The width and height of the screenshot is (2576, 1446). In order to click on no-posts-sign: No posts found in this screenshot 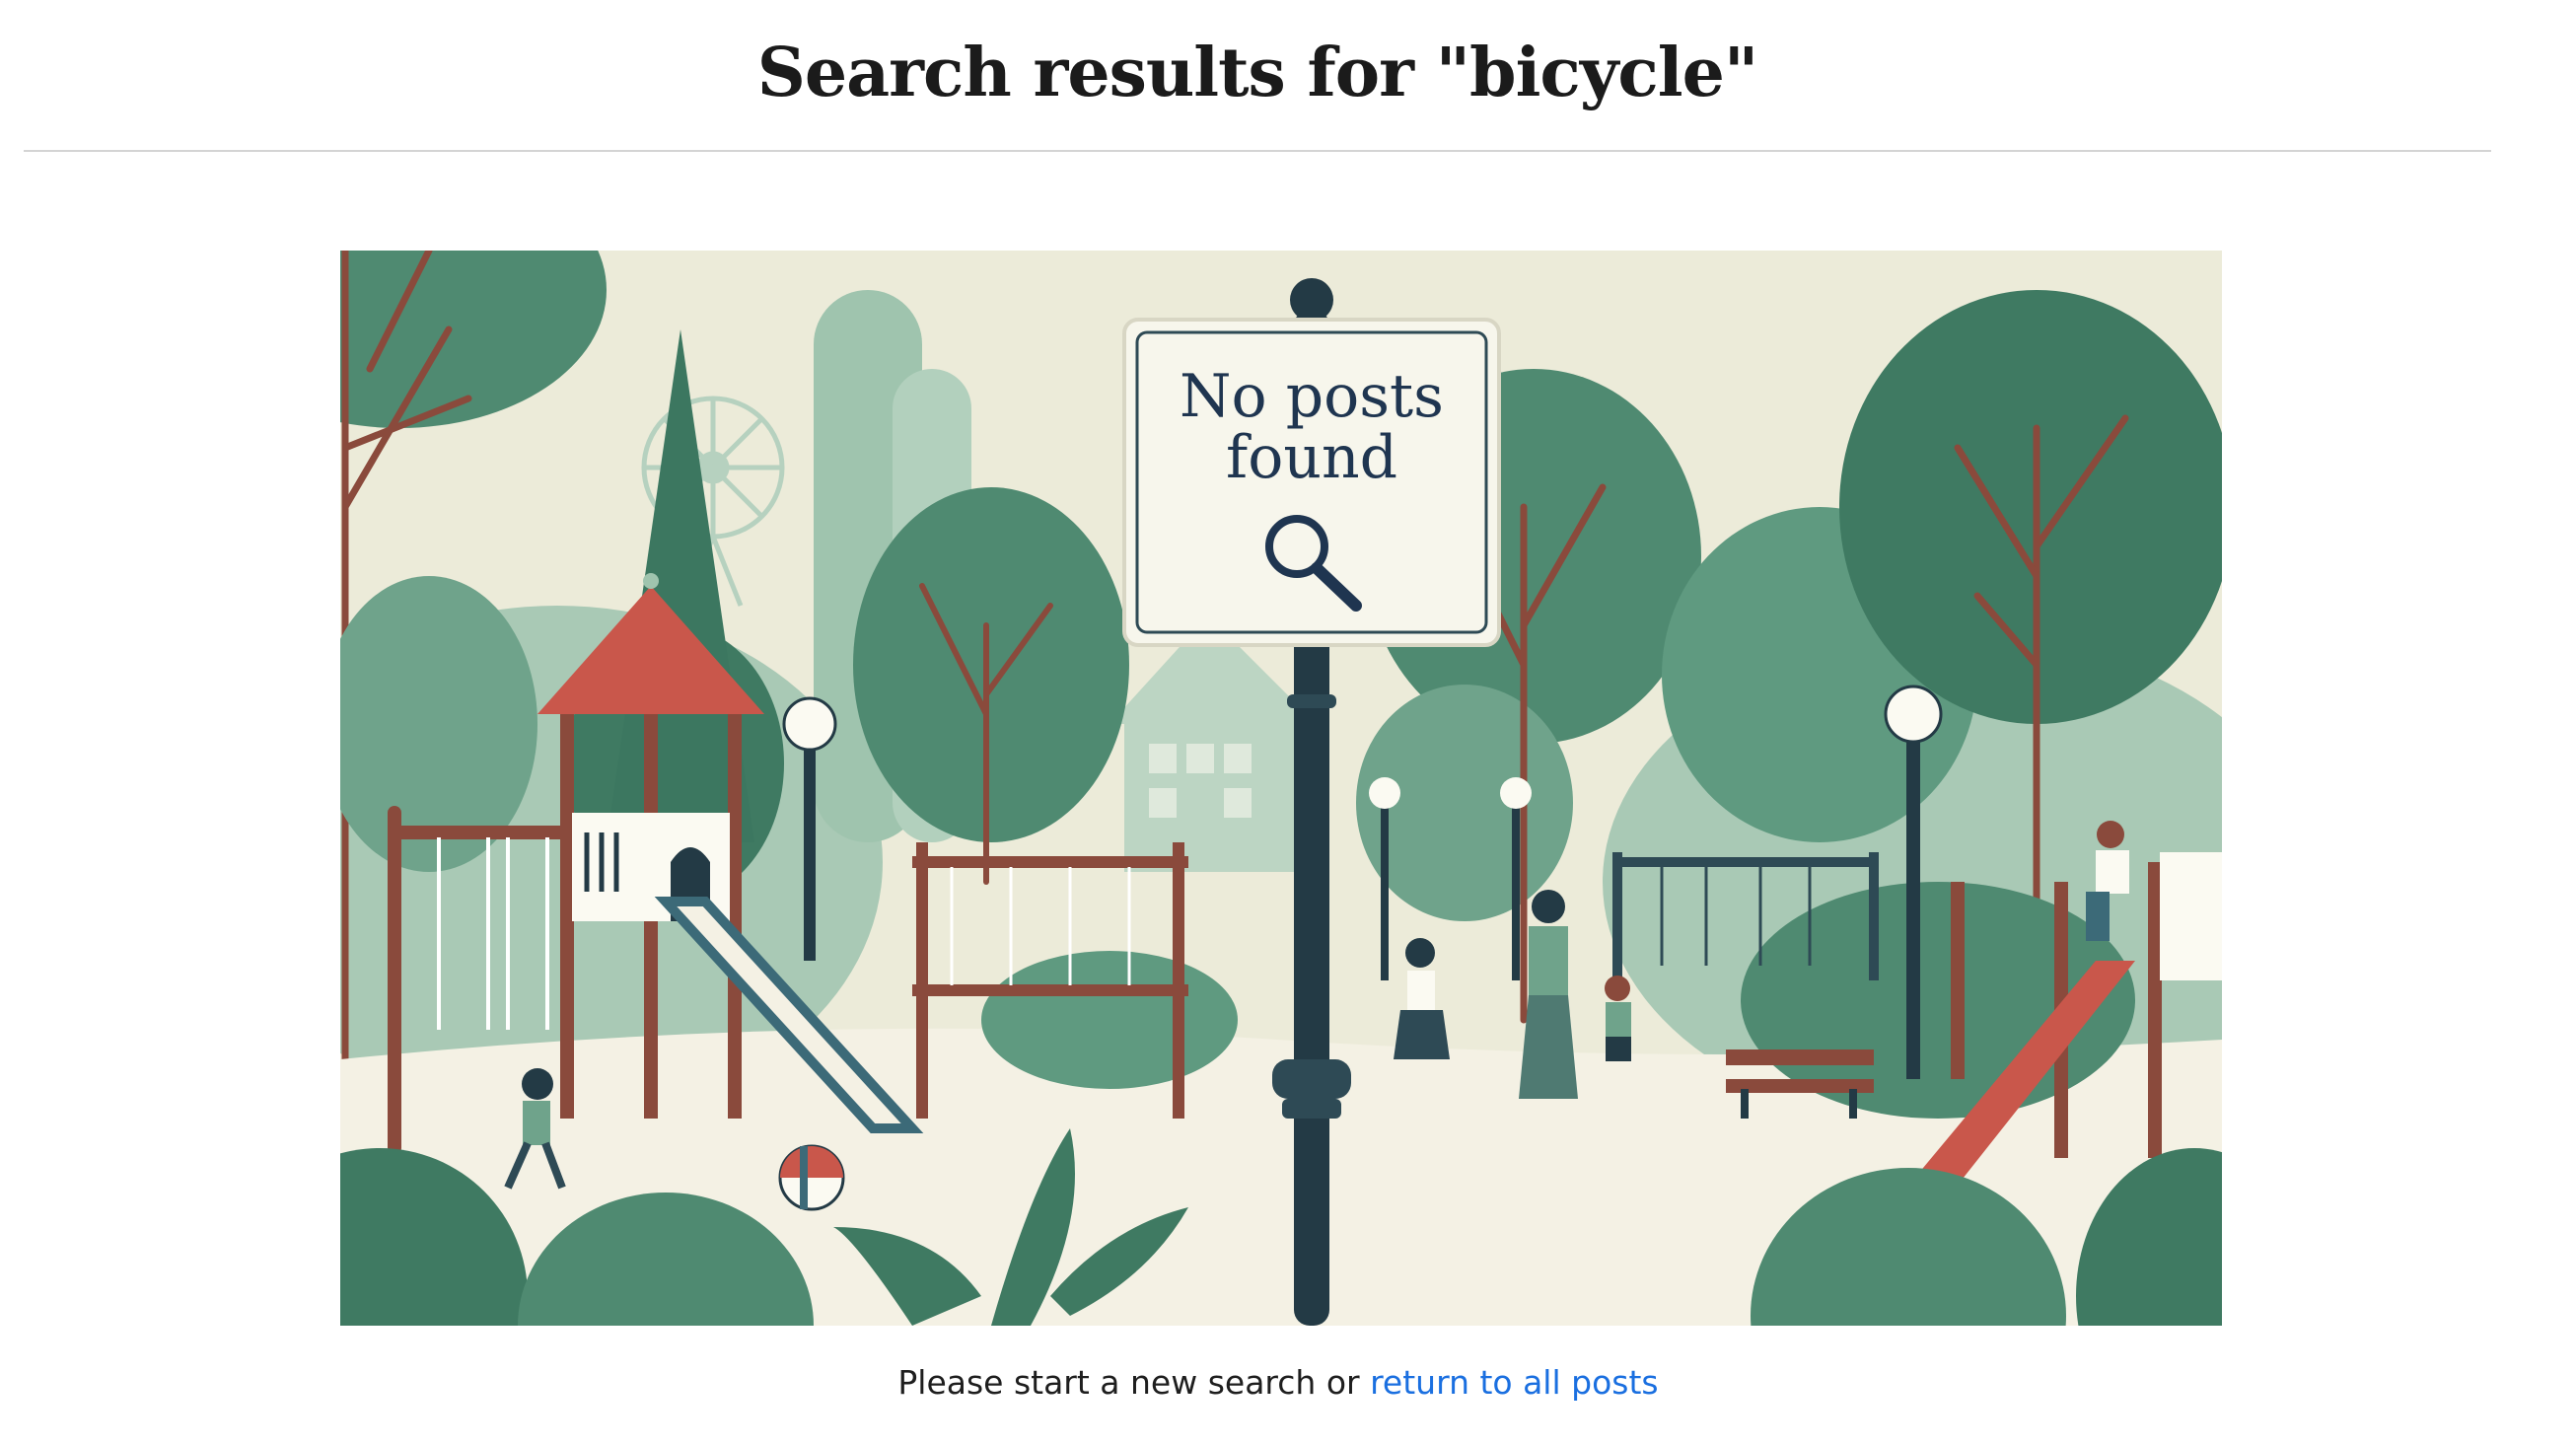, I will do `click(1311, 482)`.